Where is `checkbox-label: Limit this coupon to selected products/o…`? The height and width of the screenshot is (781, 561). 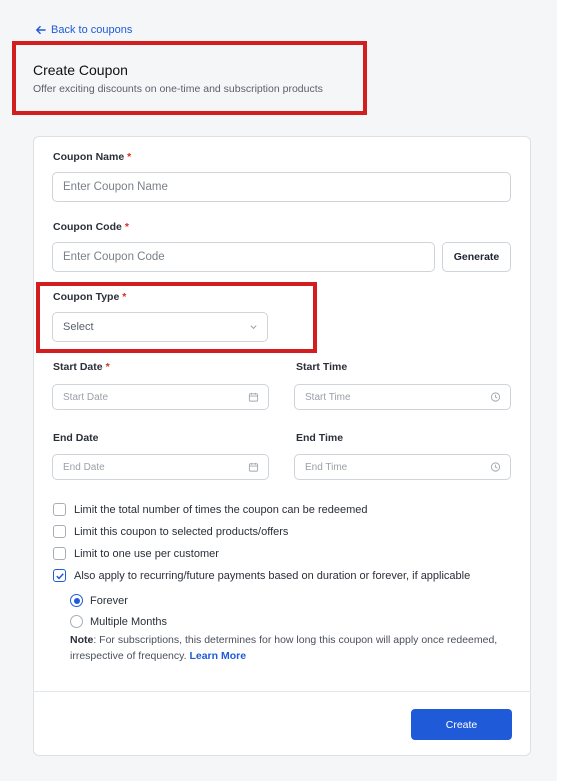
checkbox-label: Limit this coupon to selected products/o… is located at coordinates (181, 531).